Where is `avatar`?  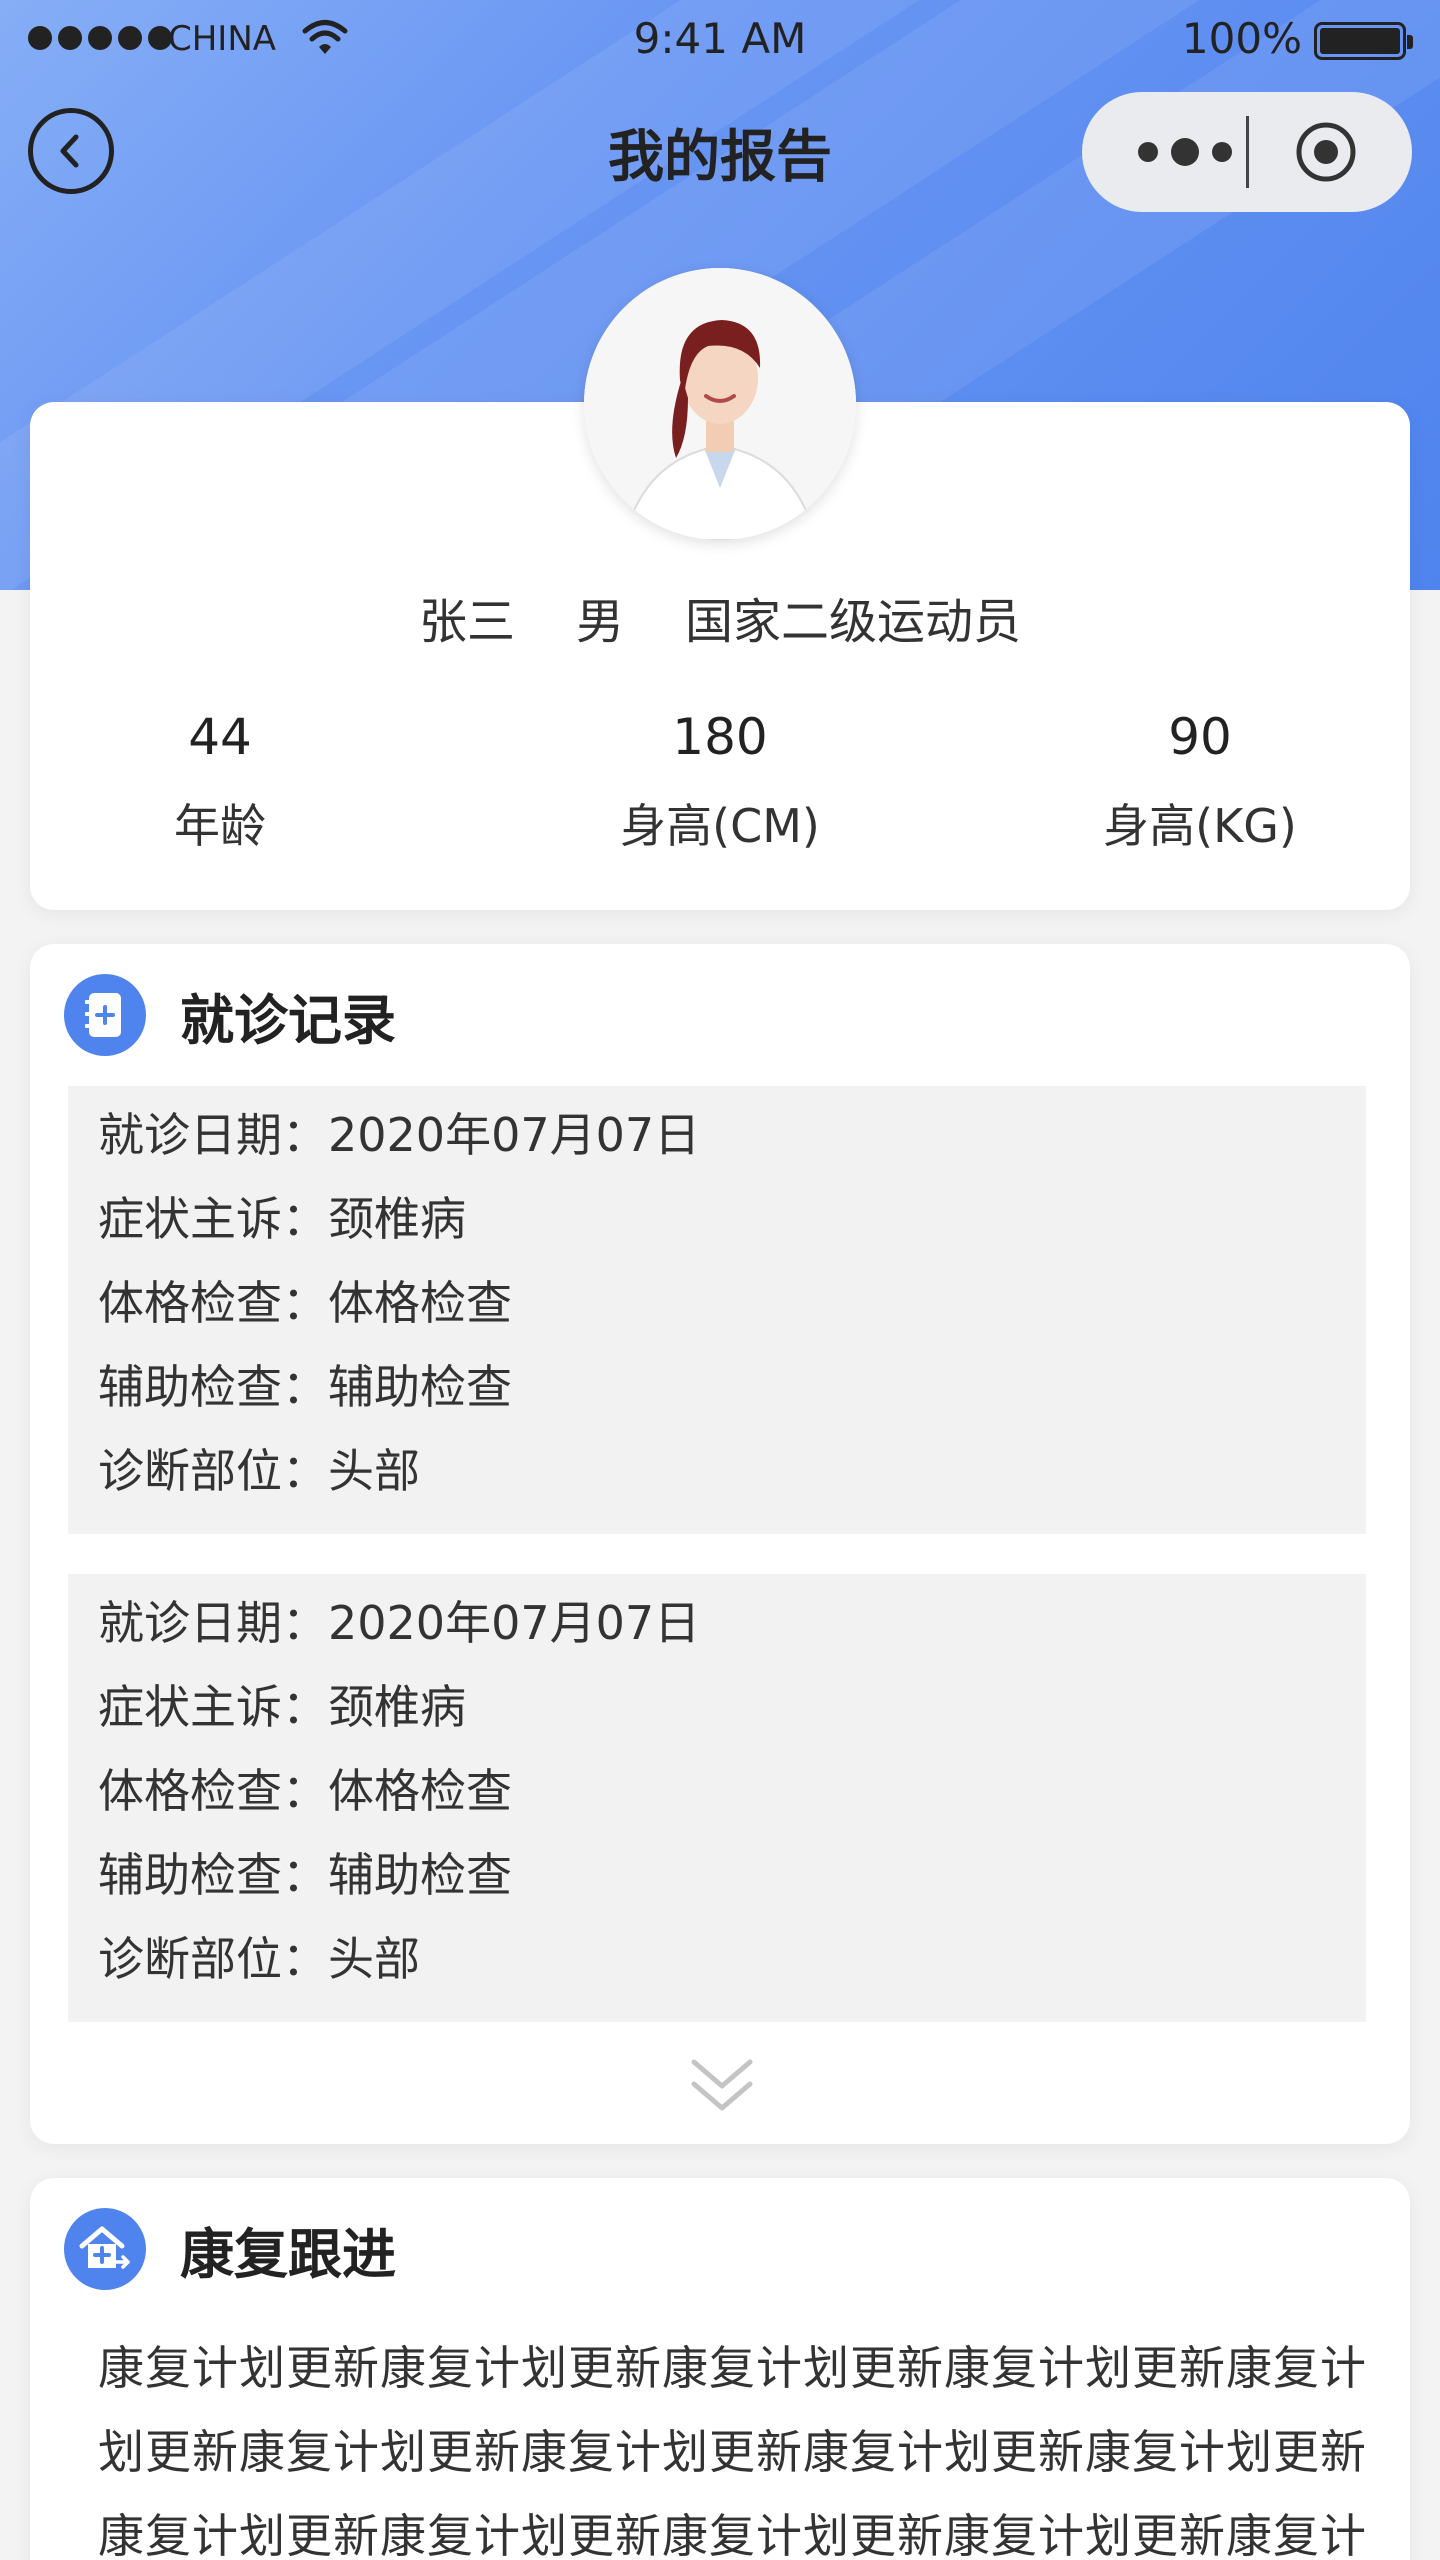
avatar is located at coordinates (720, 404).